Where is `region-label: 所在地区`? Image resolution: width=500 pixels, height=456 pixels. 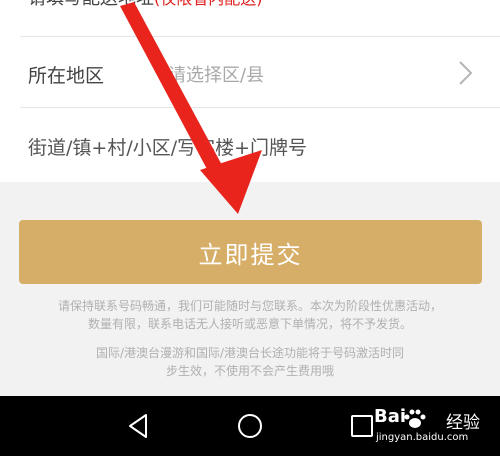 region-label: 所在地区 is located at coordinates (66, 76).